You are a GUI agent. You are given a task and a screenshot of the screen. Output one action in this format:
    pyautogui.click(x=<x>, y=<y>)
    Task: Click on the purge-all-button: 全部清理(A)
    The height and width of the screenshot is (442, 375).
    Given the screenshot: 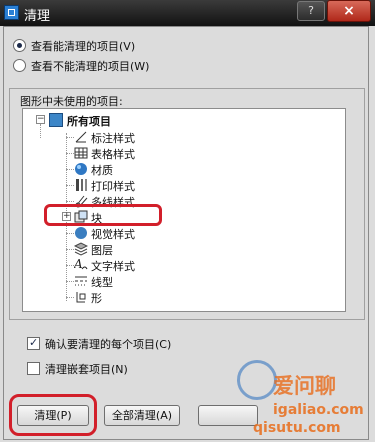 What is the action you would take?
    pyautogui.click(x=142, y=415)
    